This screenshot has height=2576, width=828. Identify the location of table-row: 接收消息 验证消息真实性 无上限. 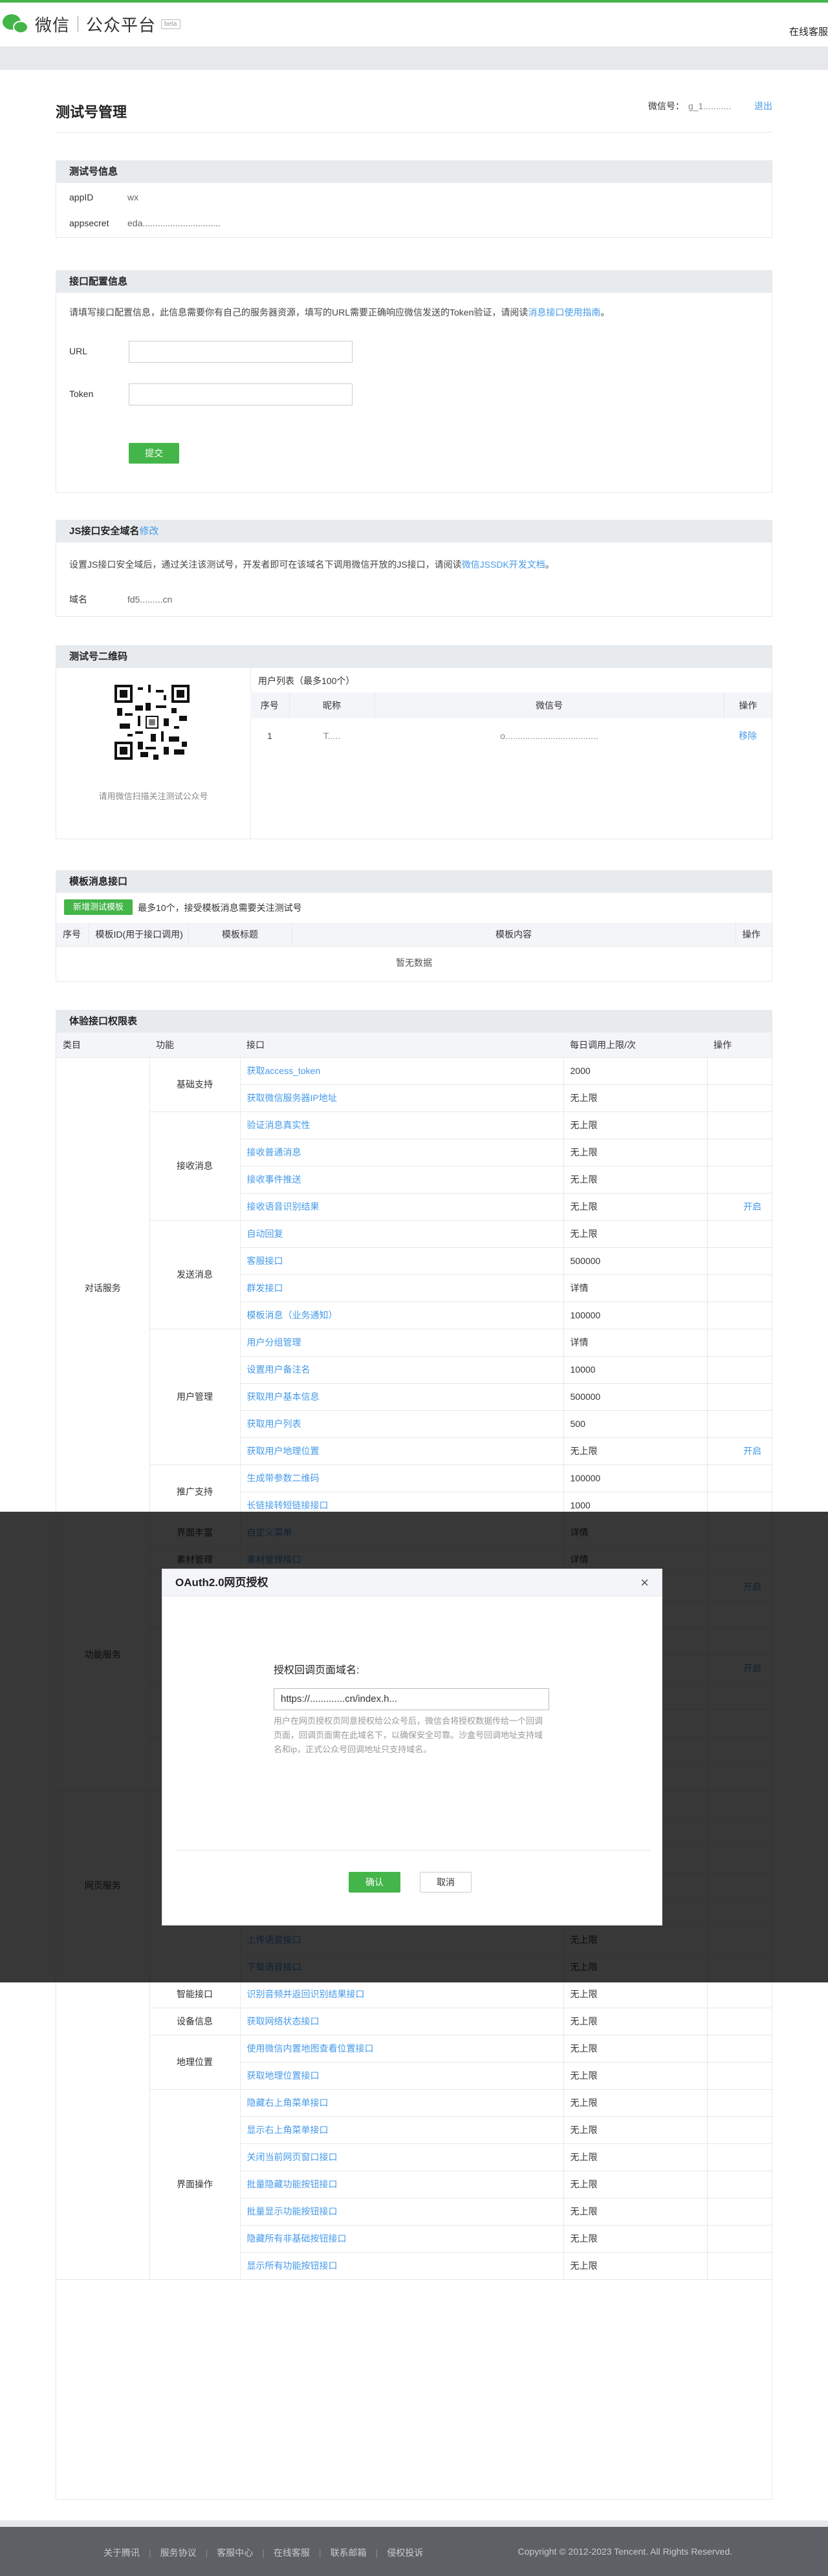
(414, 1166).